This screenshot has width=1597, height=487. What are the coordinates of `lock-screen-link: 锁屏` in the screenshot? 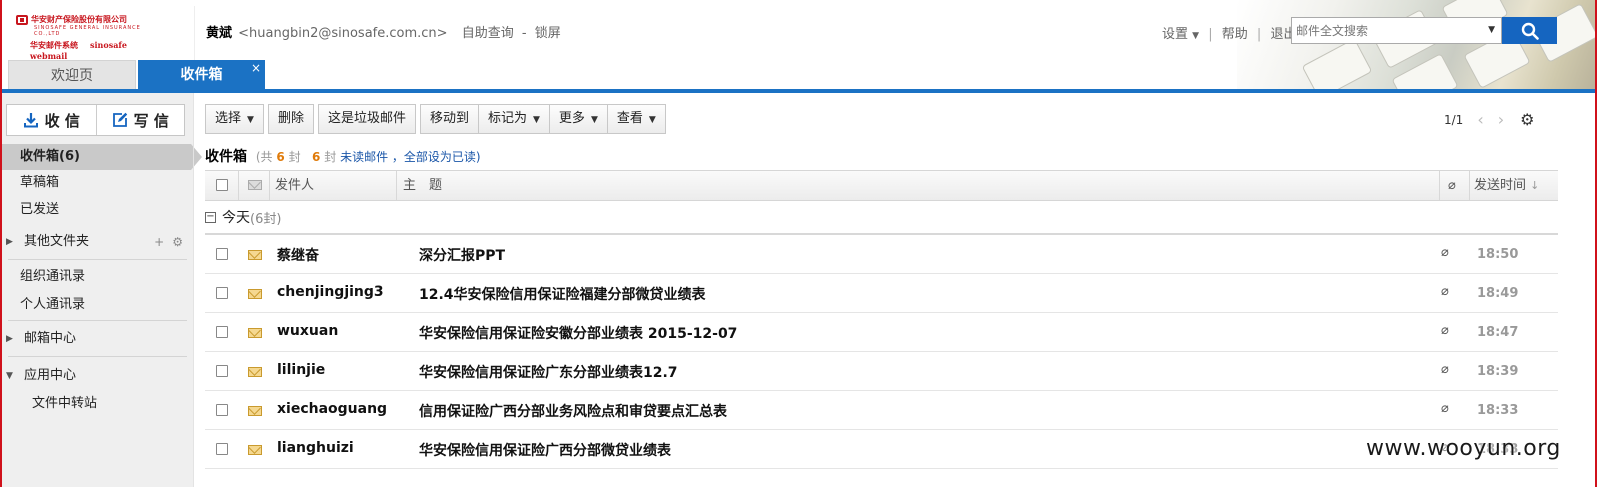 It's located at (548, 33).